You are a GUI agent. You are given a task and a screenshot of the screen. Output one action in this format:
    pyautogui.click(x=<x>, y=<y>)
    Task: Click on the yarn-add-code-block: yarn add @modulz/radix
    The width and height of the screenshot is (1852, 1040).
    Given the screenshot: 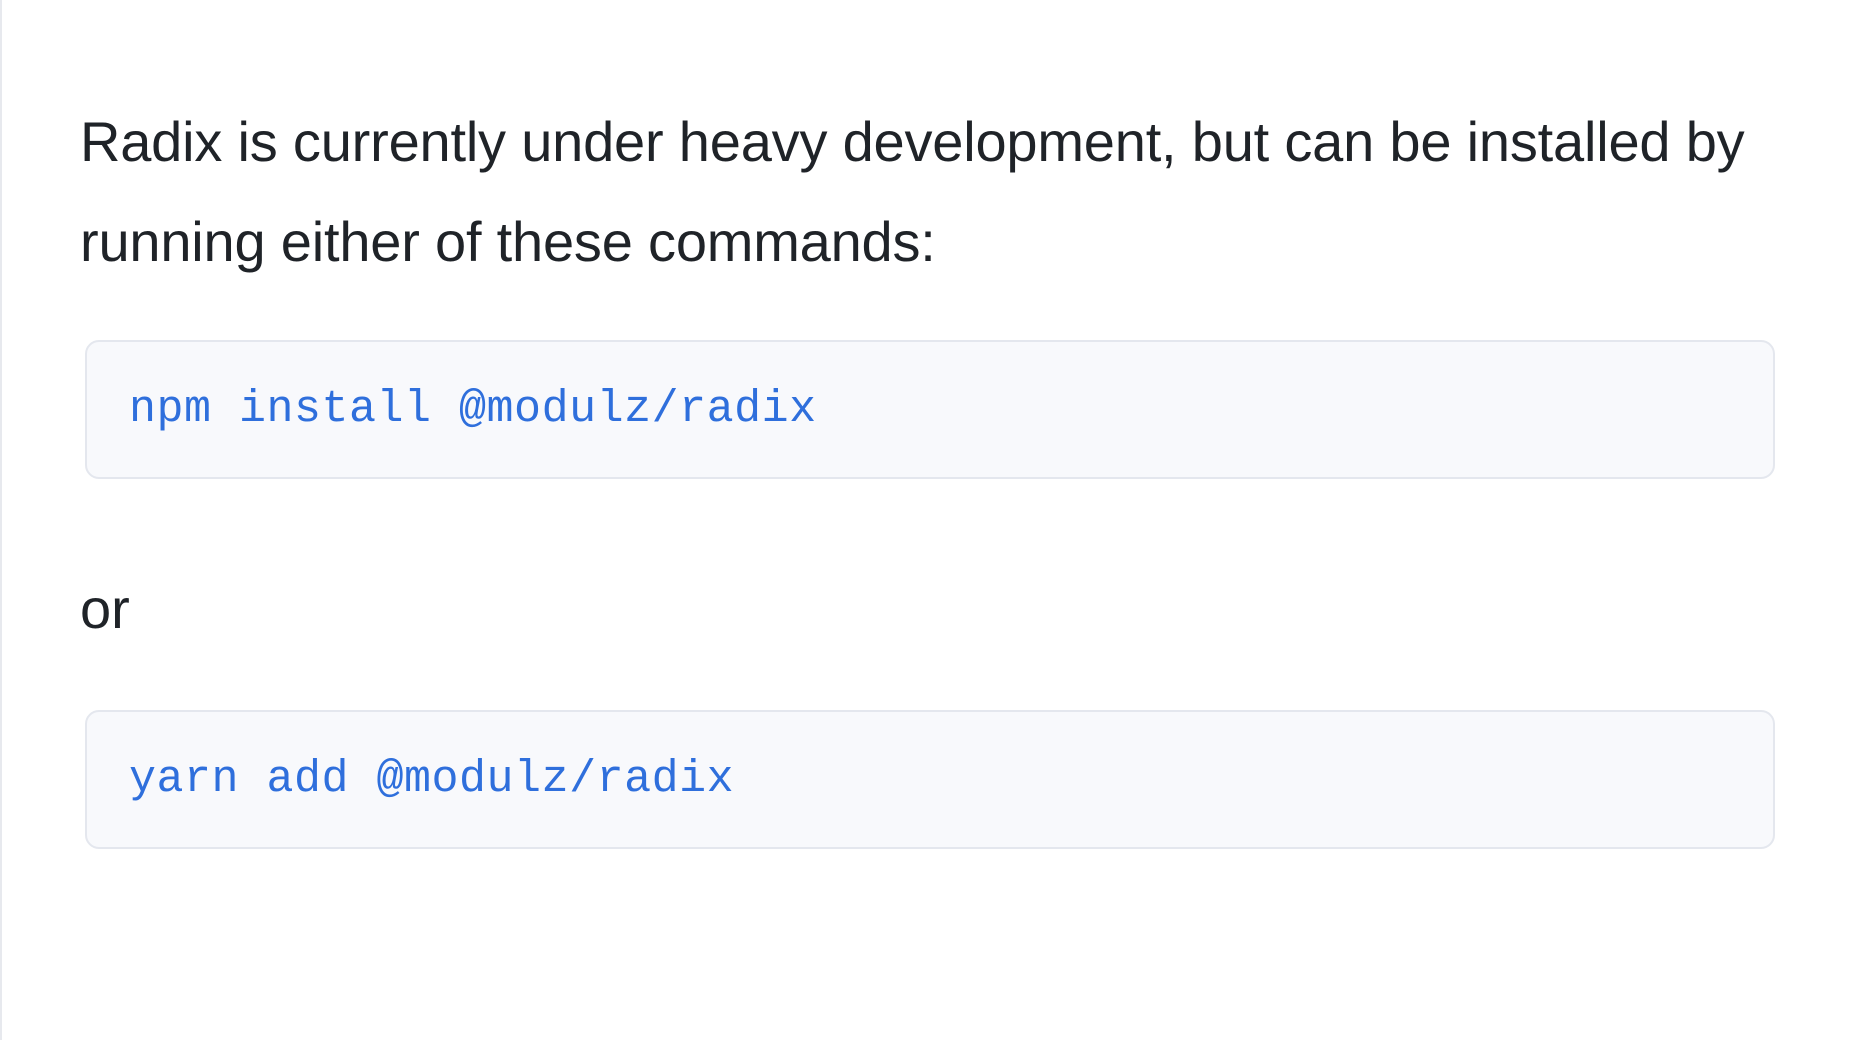 What is the action you would take?
    pyautogui.click(x=930, y=779)
    